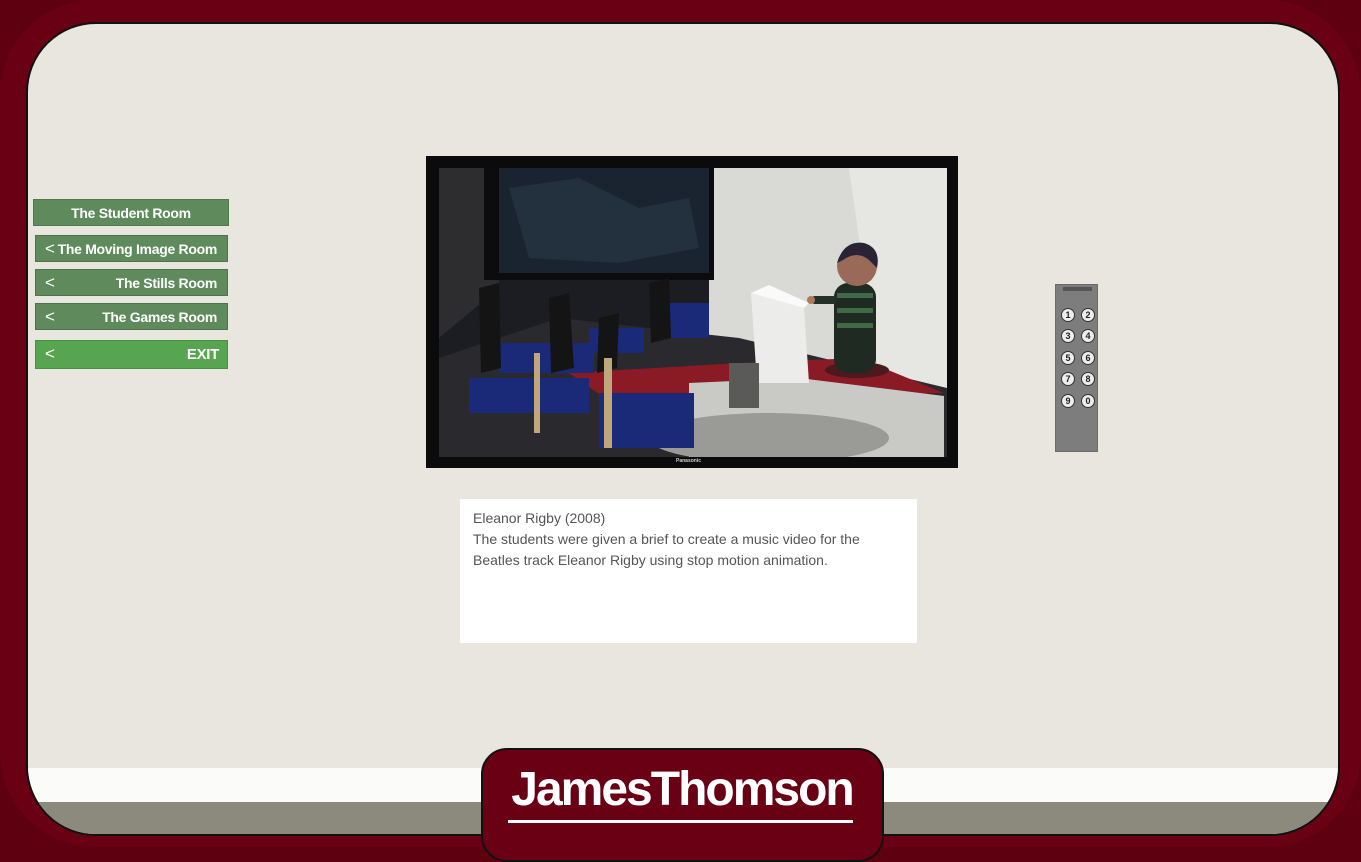 Image resolution: width=1361 pixels, height=862 pixels. What do you see at coordinates (1088, 315) in the screenshot?
I see `remote-key-2: 2` at bounding box center [1088, 315].